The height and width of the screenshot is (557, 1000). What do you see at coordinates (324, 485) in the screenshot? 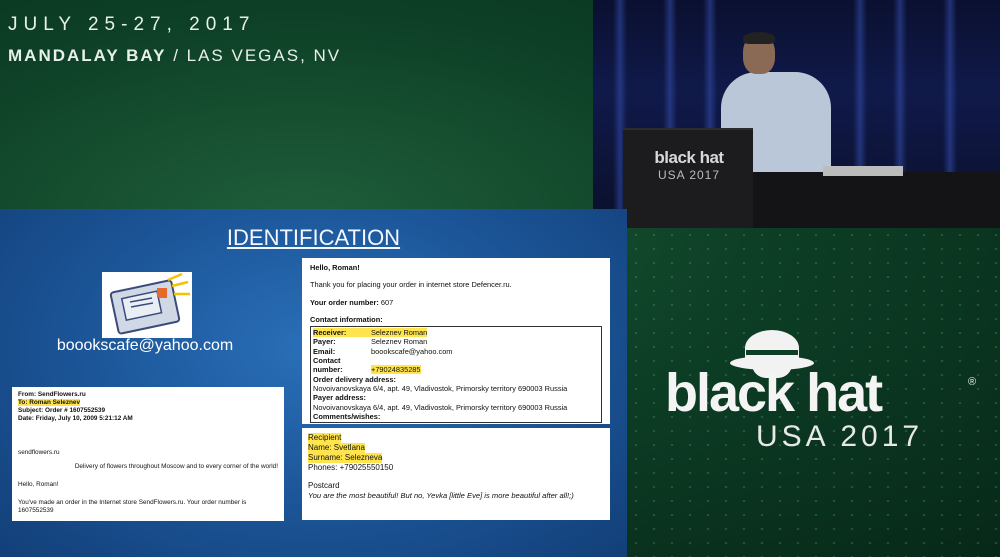
I see `postcard-label: Postcard` at bounding box center [324, 485].